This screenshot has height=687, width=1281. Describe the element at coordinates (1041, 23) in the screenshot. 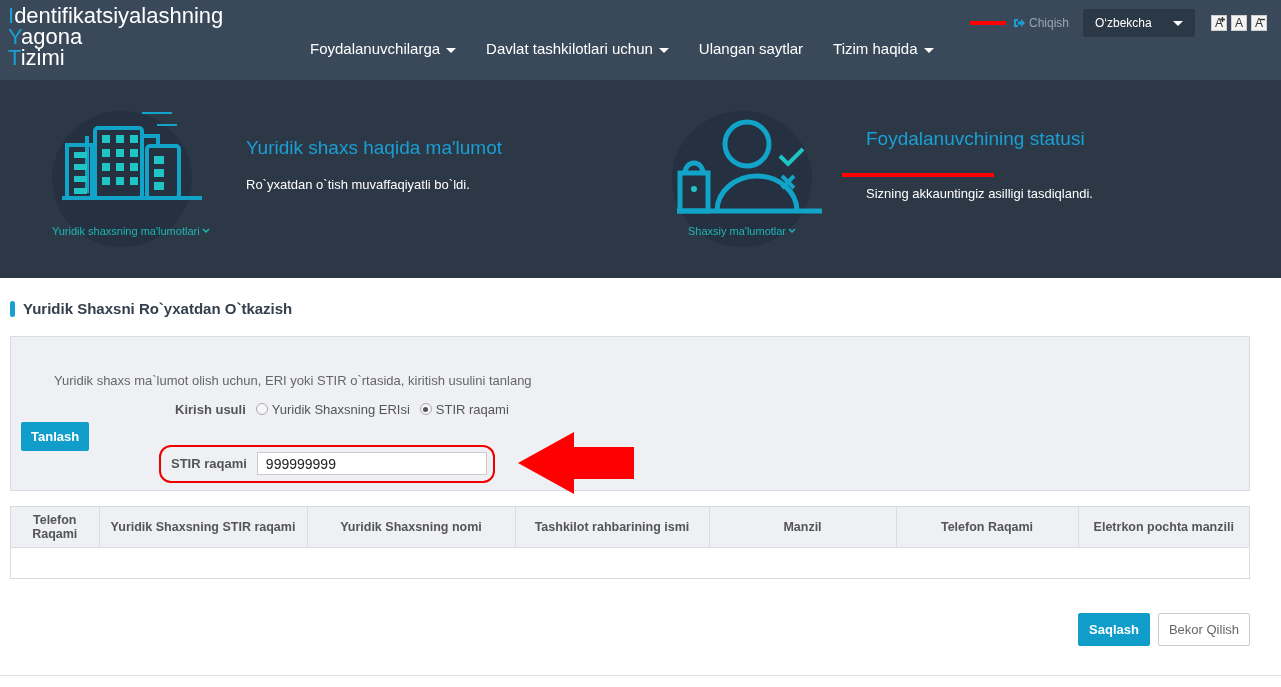

I see `logout-link: Chiqish` at that location.